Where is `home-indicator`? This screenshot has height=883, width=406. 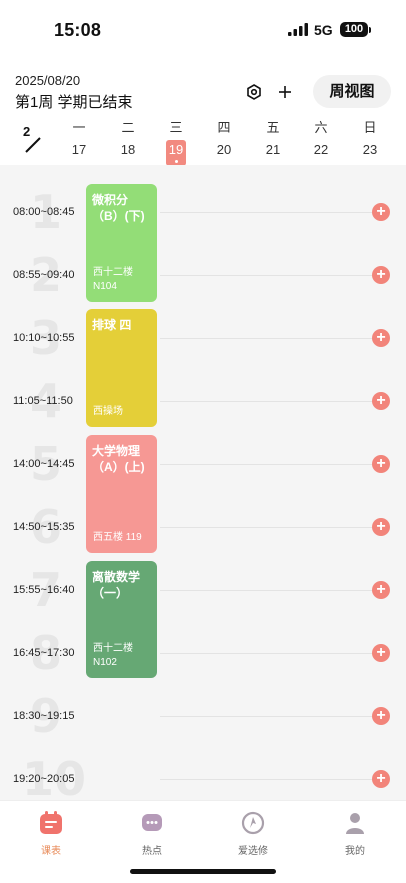
home-indicator is located at coordinates (203, 871).